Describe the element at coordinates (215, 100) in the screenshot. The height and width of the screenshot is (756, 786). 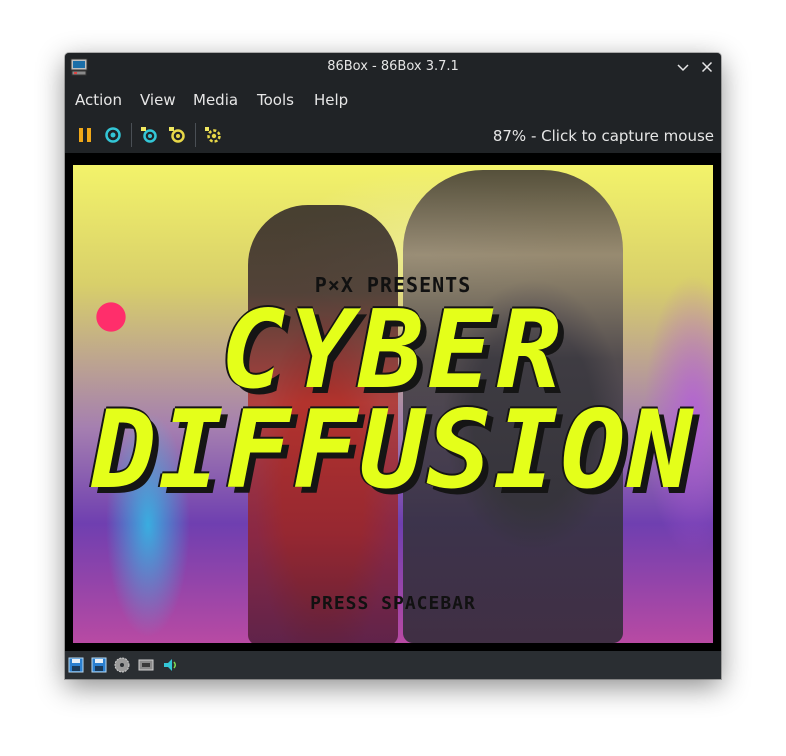
I see `menu-media: Media` at that location.